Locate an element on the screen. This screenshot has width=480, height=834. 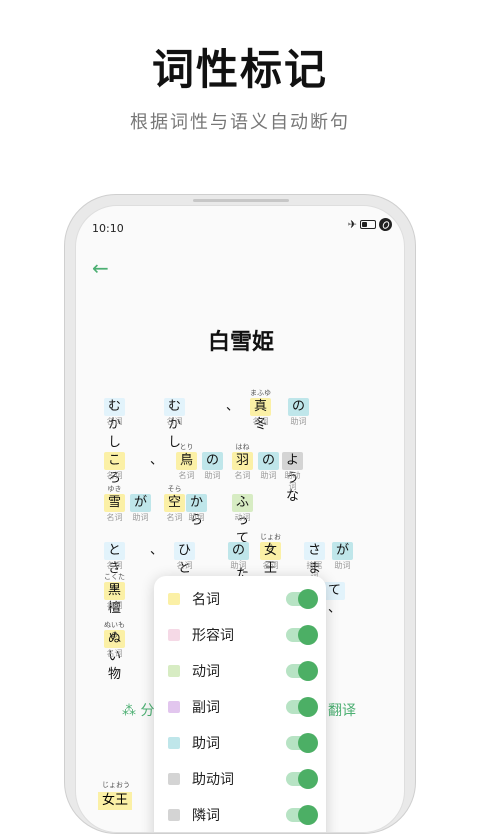
pos-filter-row: 助动词 is located at coordinates (243, 779).